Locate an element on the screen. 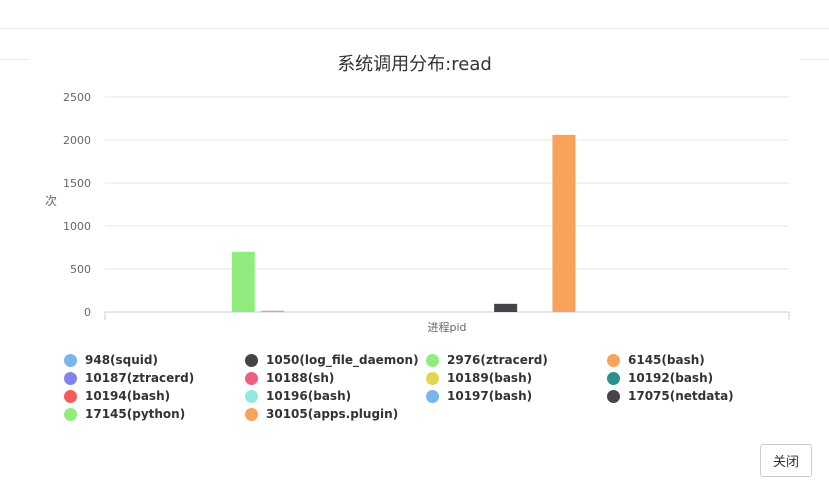  x-axis-label: 进程pid is located at coordinates (446, 327).